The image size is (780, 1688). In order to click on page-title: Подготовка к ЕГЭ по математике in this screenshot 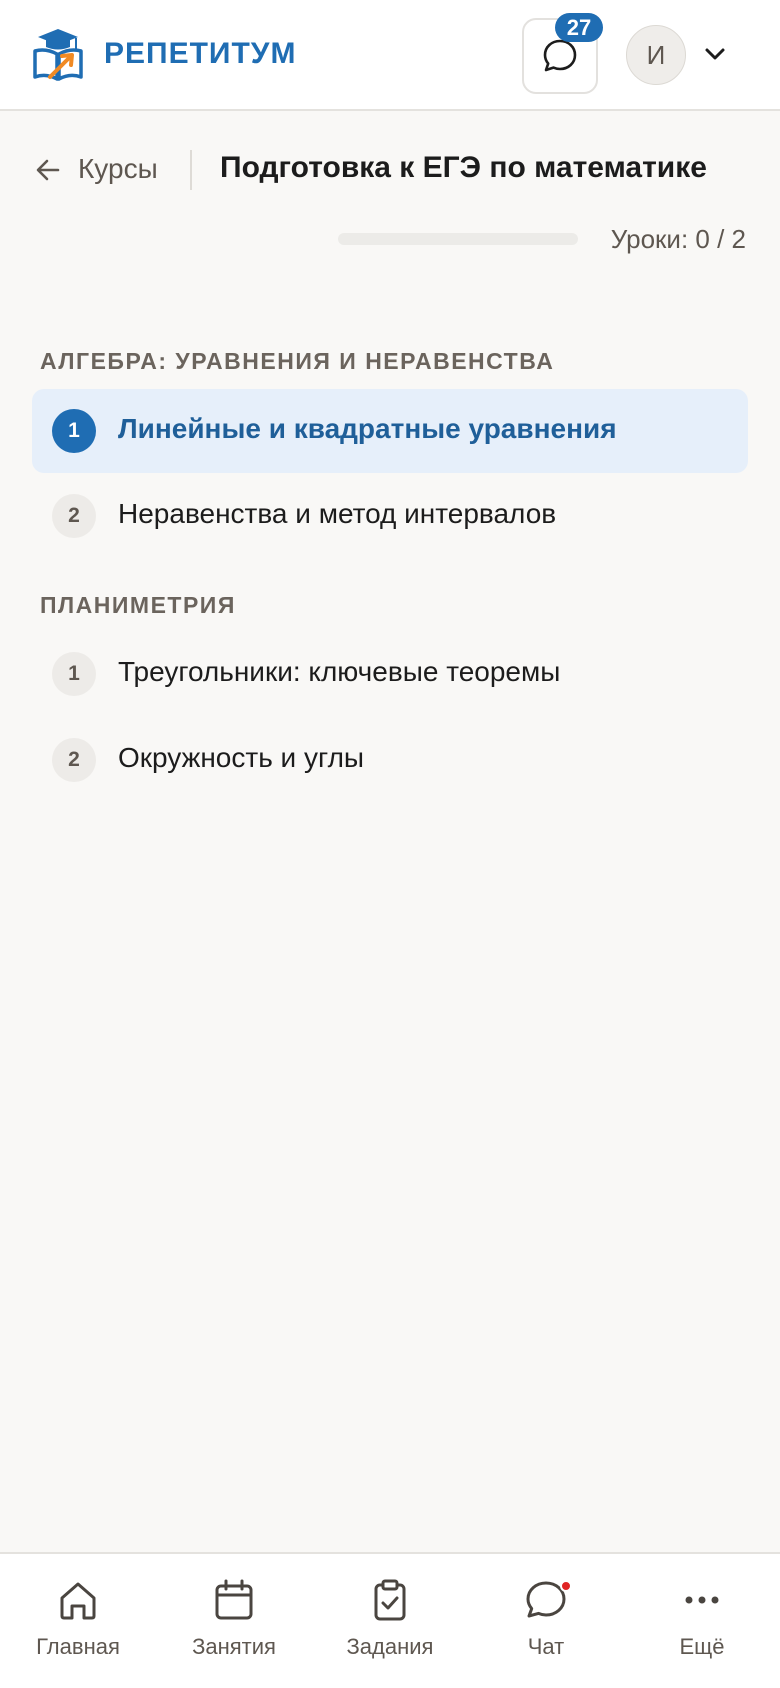, I will do `click(463, 167)`.